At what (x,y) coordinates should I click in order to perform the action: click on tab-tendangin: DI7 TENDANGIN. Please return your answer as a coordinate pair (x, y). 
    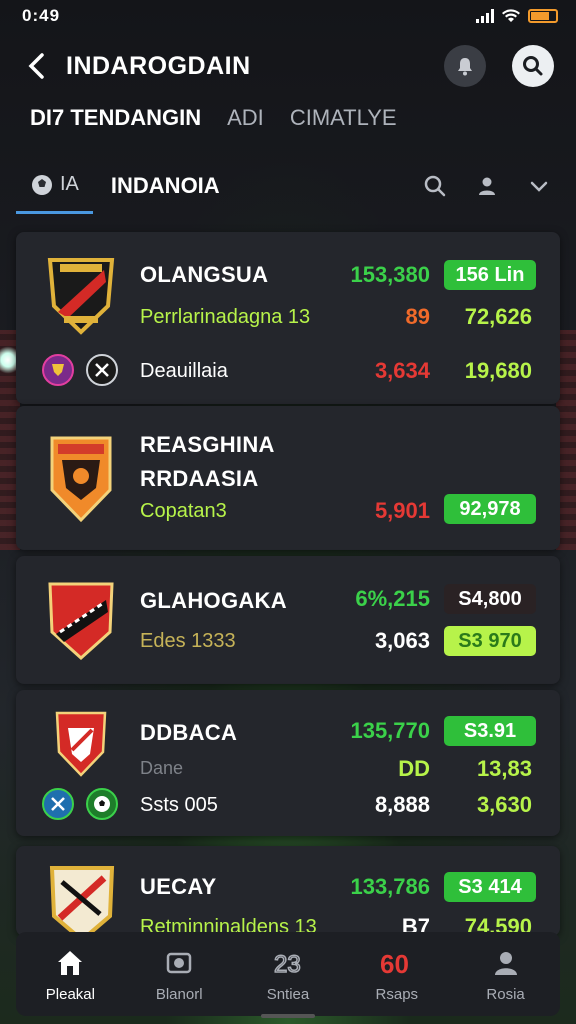
    Looking at the image, I should click on (115, 118).